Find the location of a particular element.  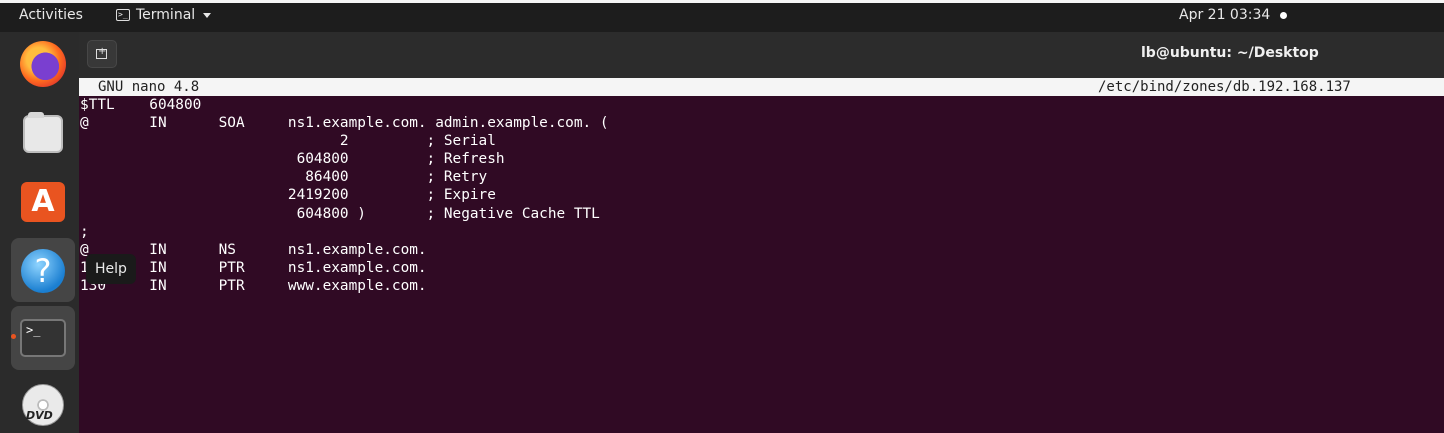

editor-line: 2419200 ; Expire is located at coordinates (288, 195).